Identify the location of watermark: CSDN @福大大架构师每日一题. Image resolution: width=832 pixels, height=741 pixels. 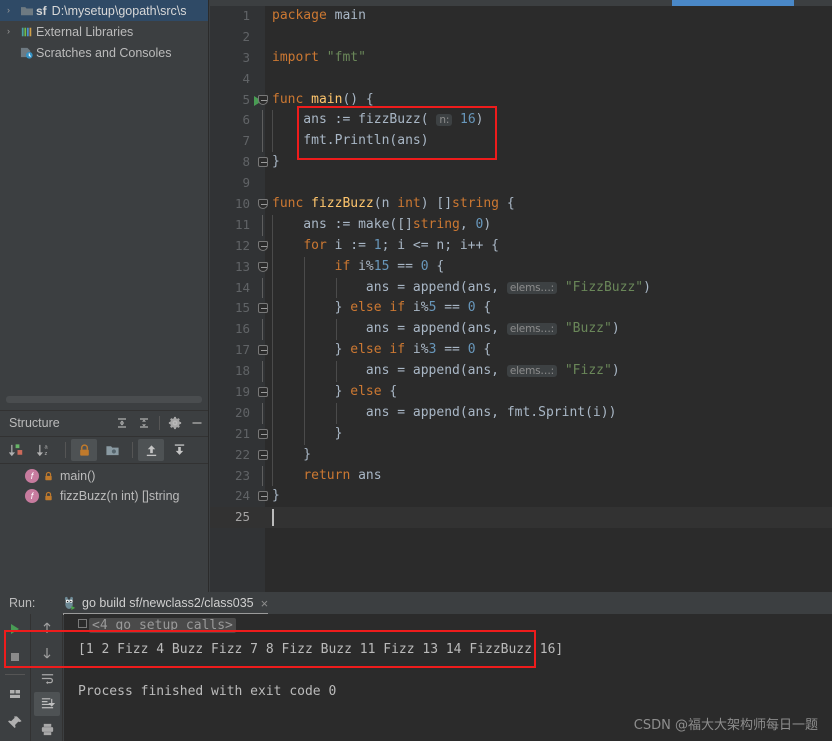
(725, 725).